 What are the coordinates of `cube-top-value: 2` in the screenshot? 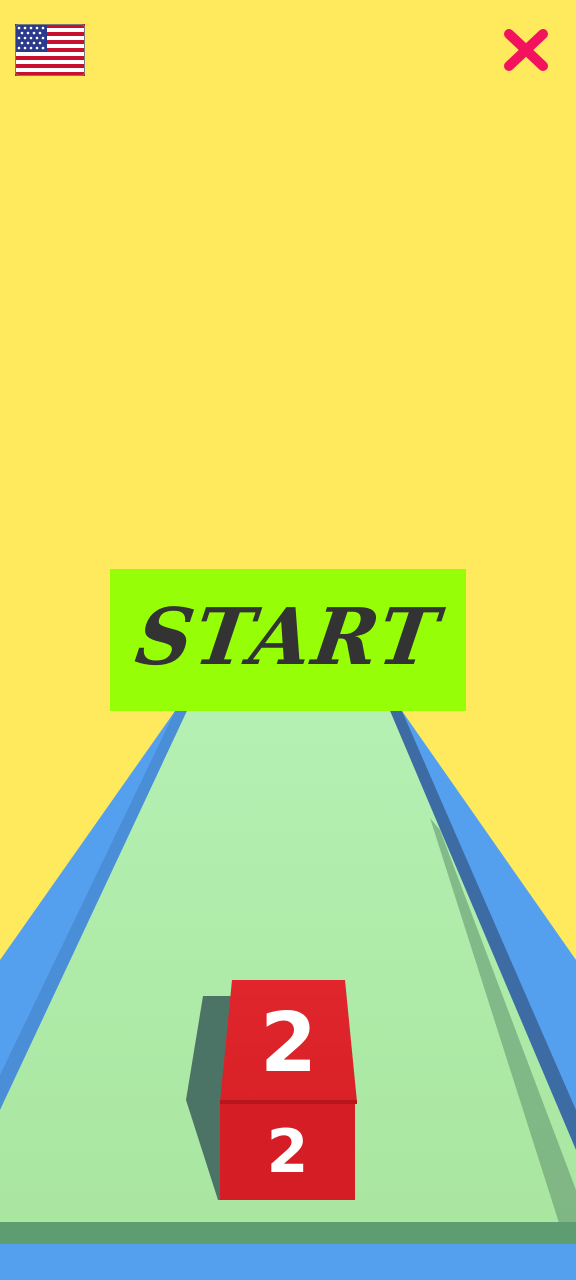 It's located at (288, 1043).